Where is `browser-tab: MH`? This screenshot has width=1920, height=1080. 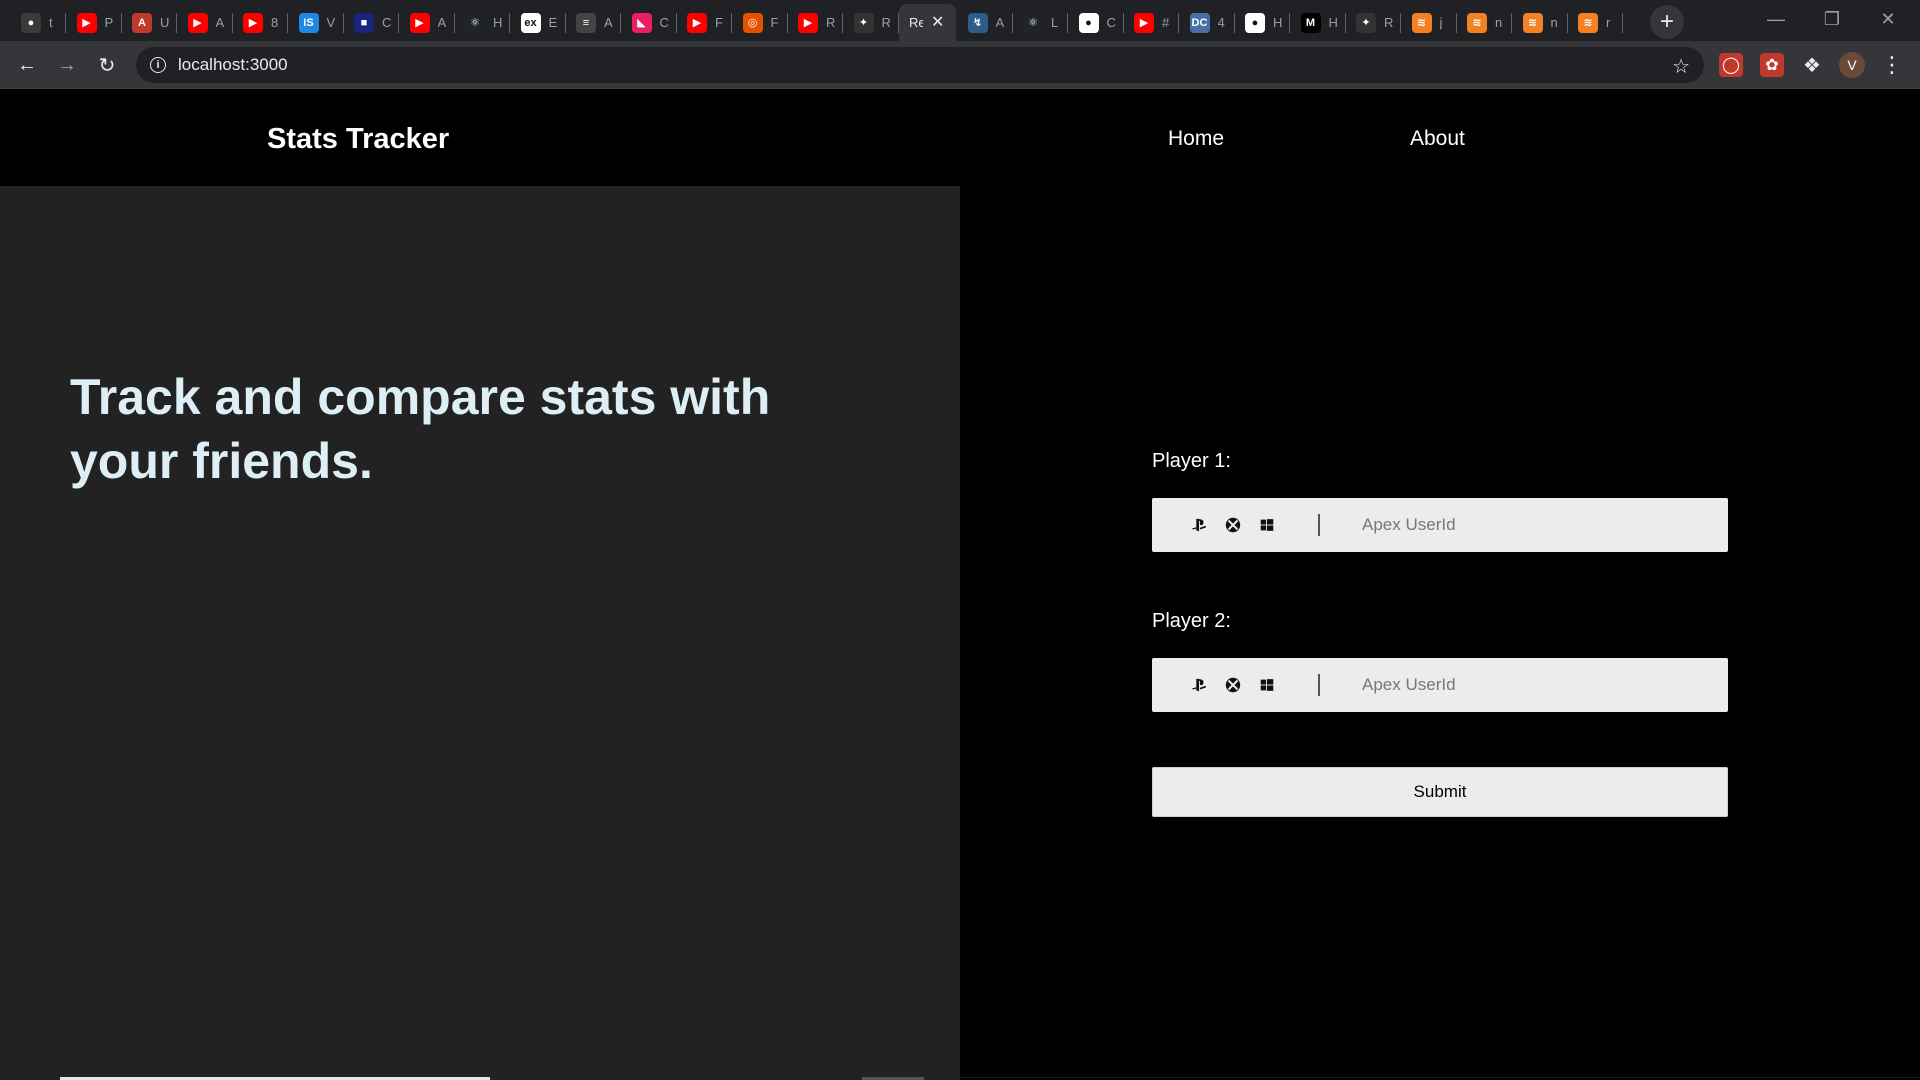
browser-tab: MH is located at coordinates (1318, 22).